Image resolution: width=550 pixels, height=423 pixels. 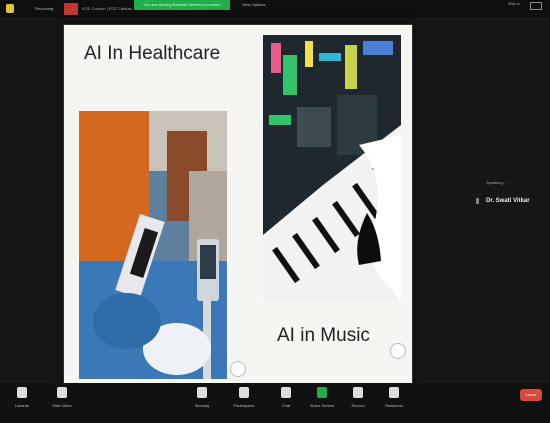 What do you see at coordinates (107, 8) in the screenshot?
I see `meeting-info: ECE Contour | ECE Cabinet` at bounding box center [107, 8].